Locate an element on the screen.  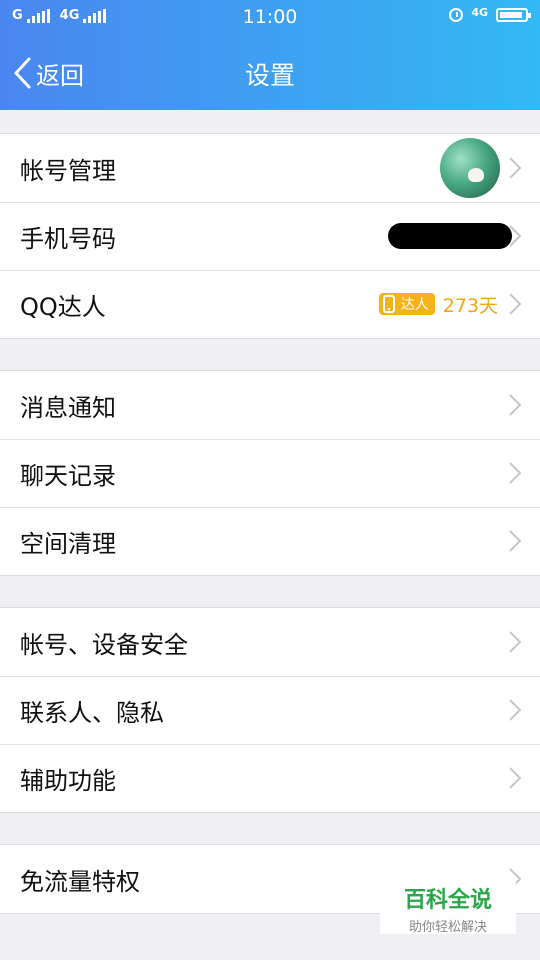
badge-text: 达人 is located at coordinates (414, 305).